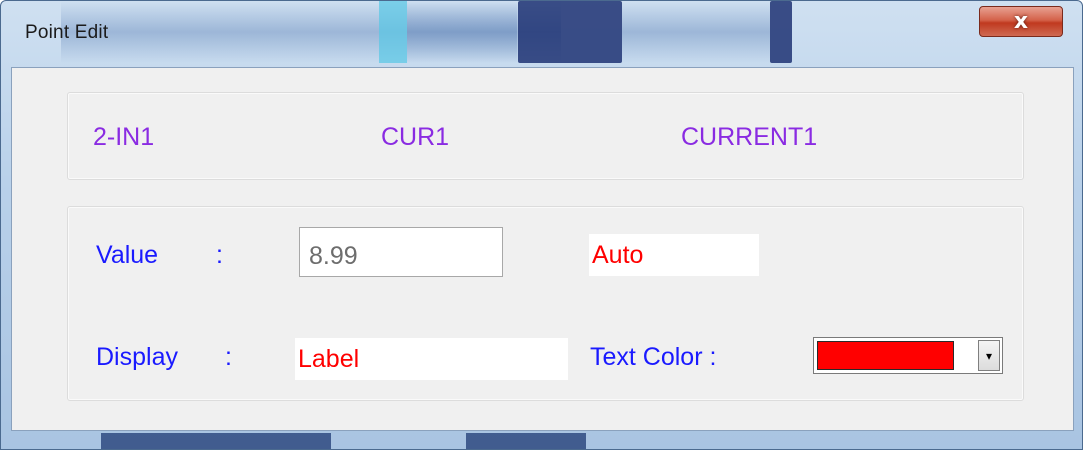 This screenshot has width=1083, height=450. I want to click on text-color-dropdown: ▾, so click(908, 355).